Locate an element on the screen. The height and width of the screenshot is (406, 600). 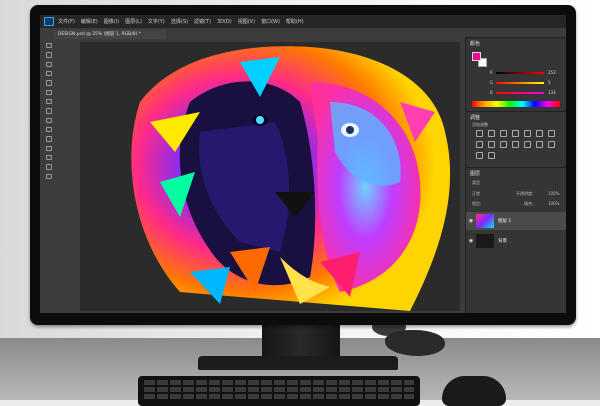
menu-window: 窗口(W) is located at coordinates (270, 21).